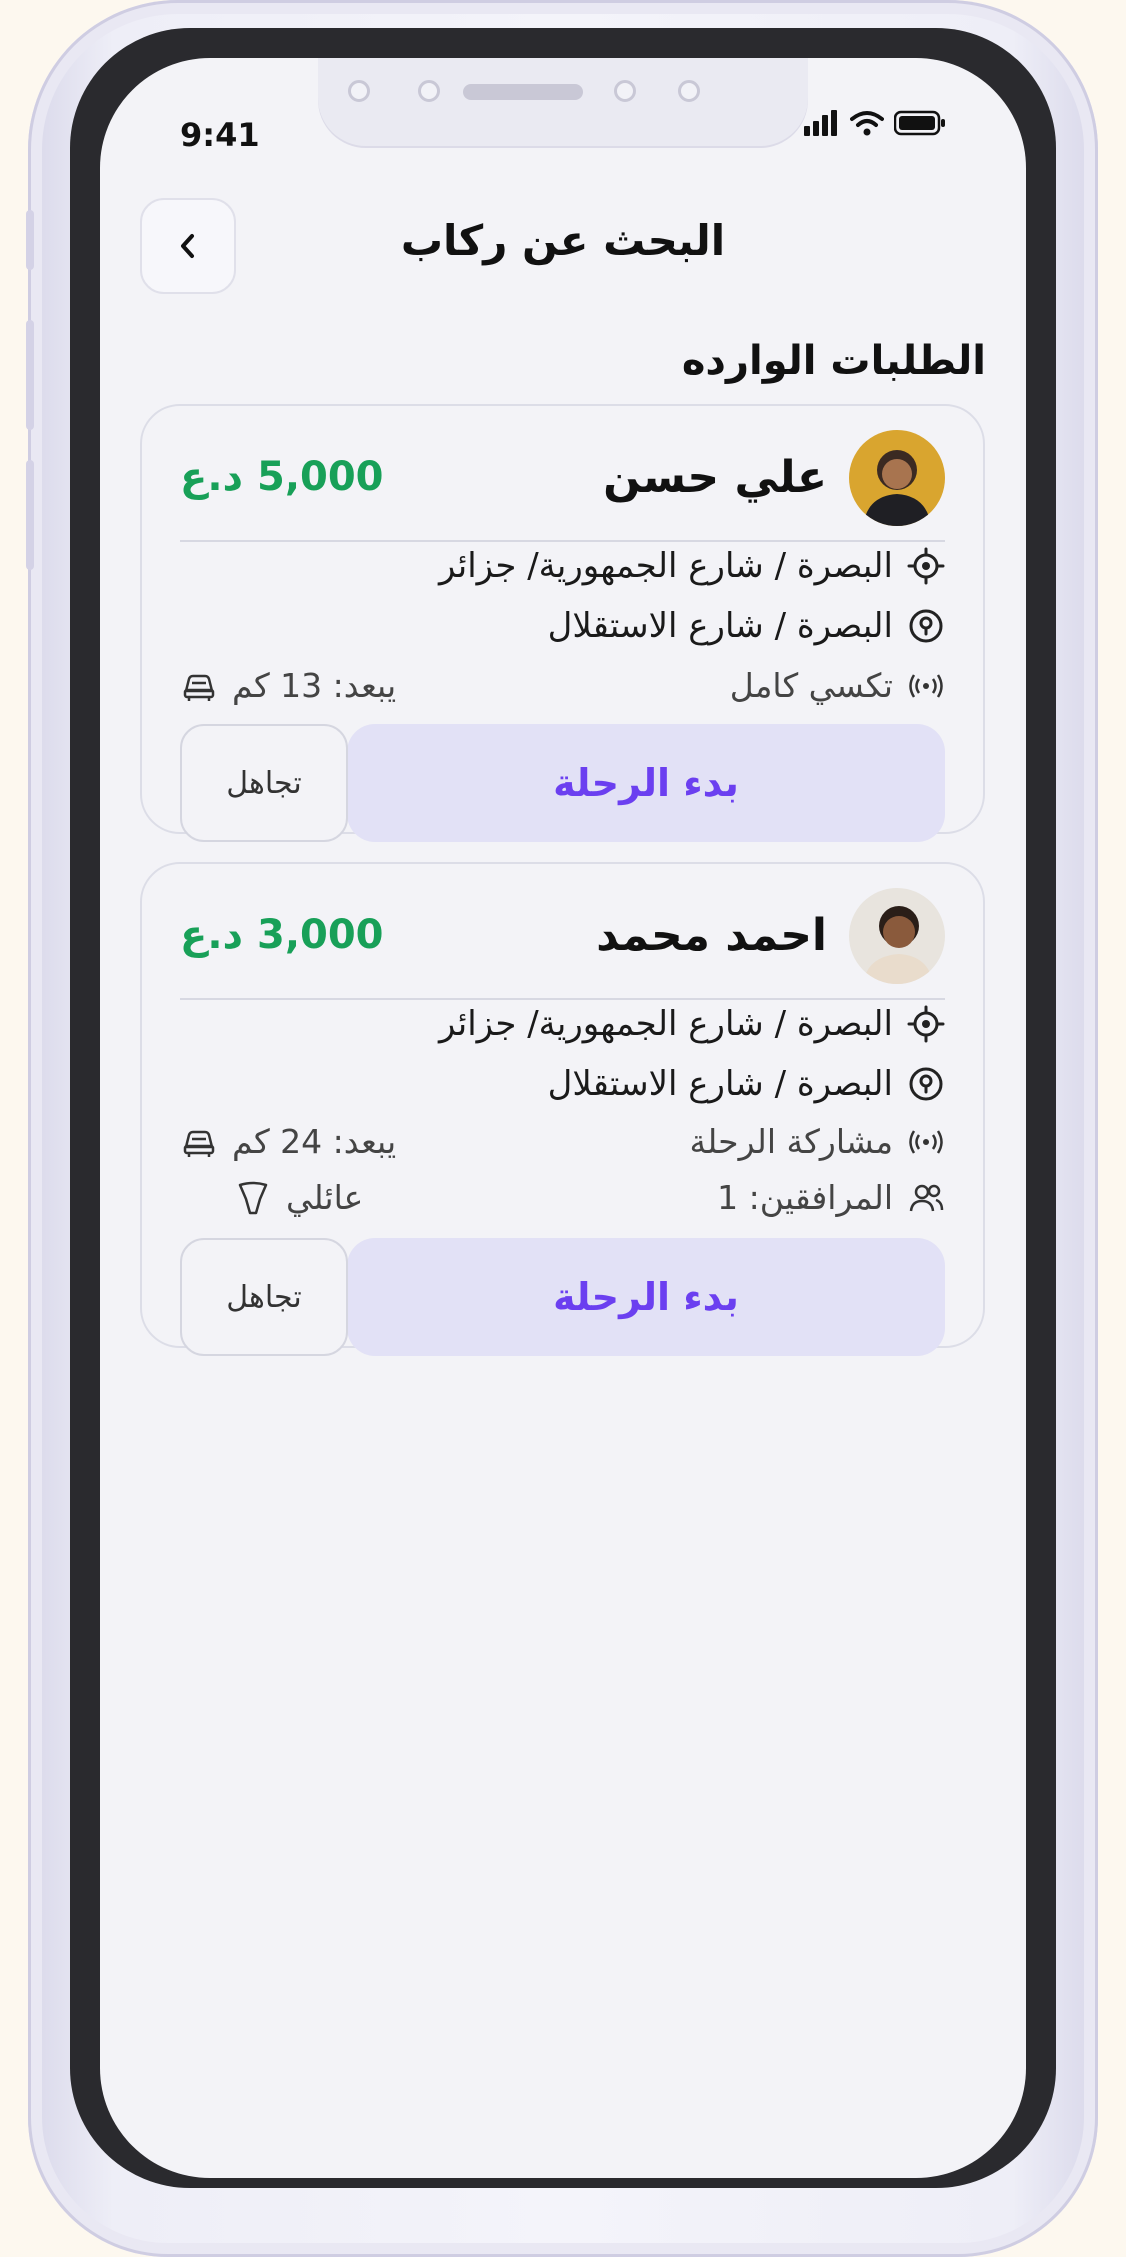 The image size is (1126, 2257). What do you see at coordinates (563, 102) in the screenshot?
I see `notch` at bounding box center [563, 102].